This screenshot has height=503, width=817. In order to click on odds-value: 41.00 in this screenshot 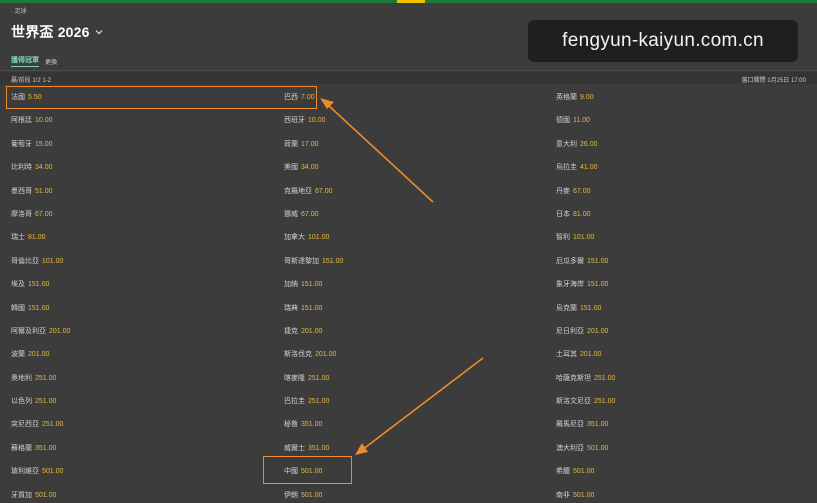, I will do `click(589, 167)`.